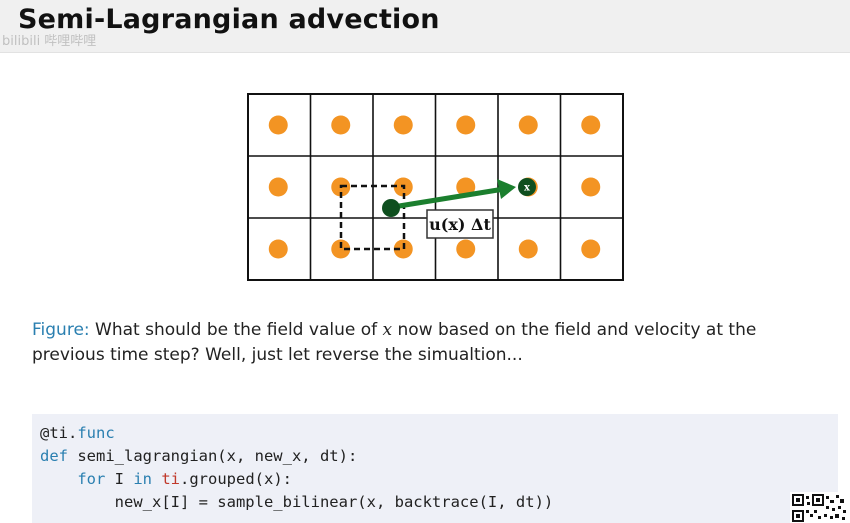 This screenshot has height=523, width=850. What do you see at coordinates (425, 26) in the screenshot?
I see `title-bar: Semi-Lagrangian advection bilibili 哔哩哔哩` at bounding box center [425, 26].